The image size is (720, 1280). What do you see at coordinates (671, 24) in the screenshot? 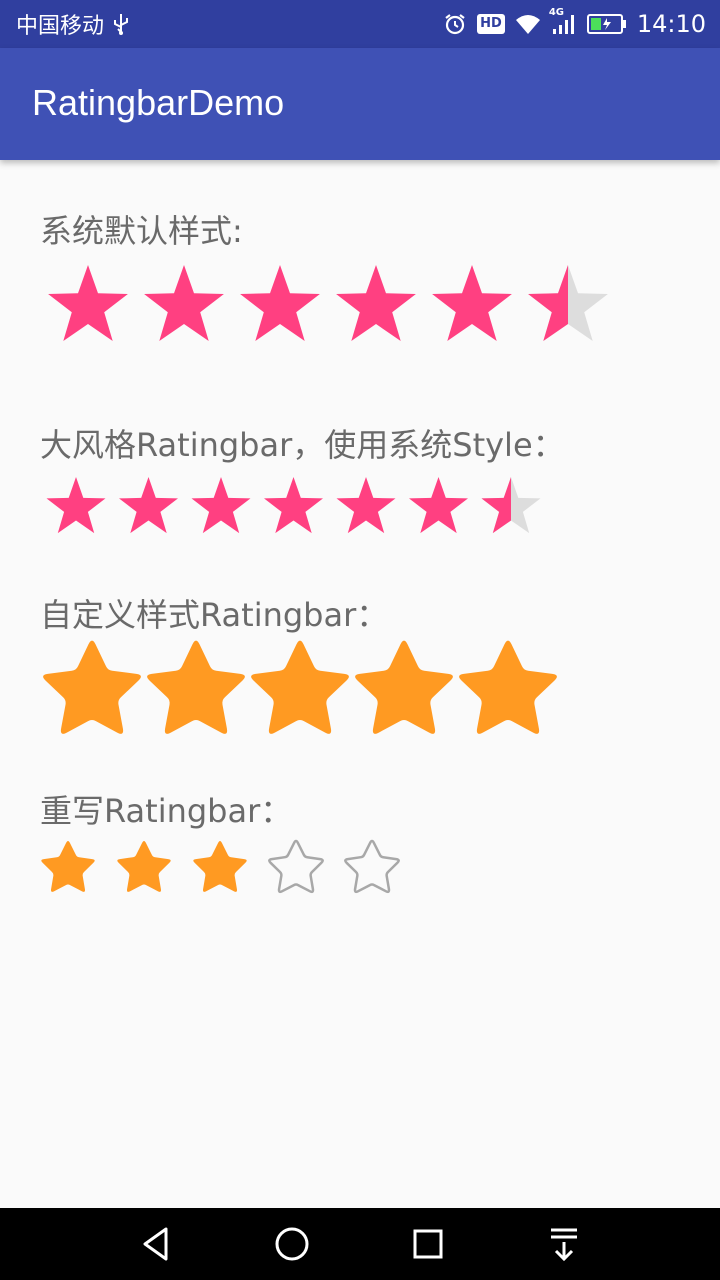
I see `clock-time: 14:10` at bounding box center [671, 24].